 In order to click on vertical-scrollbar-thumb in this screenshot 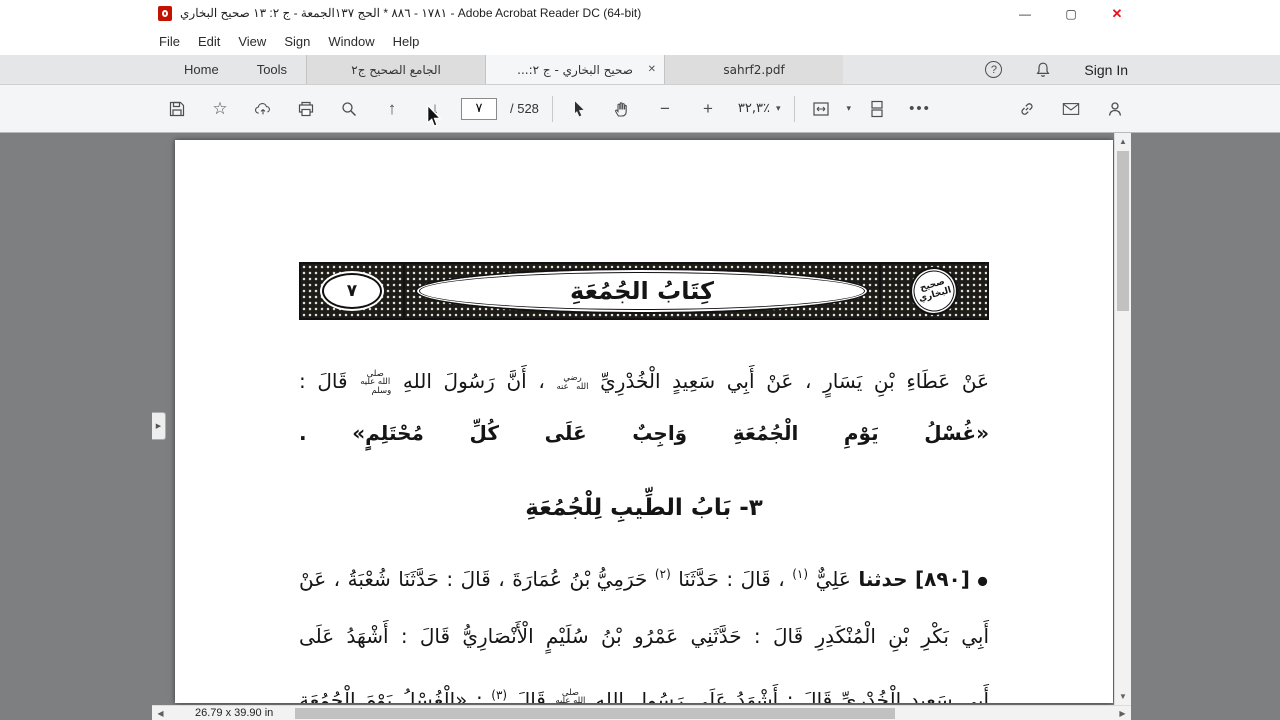, I will do `click(1123, 231)`.